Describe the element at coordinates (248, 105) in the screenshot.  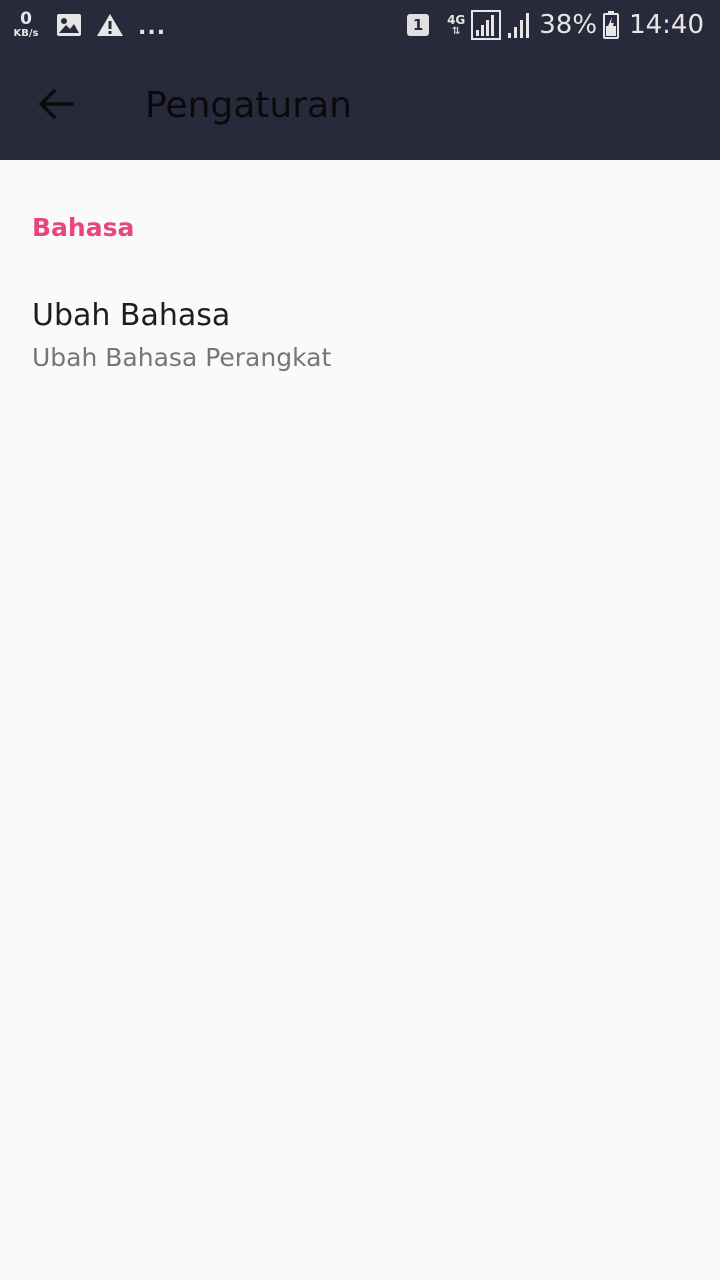
I see `page-title: Pengaturan` at that location.